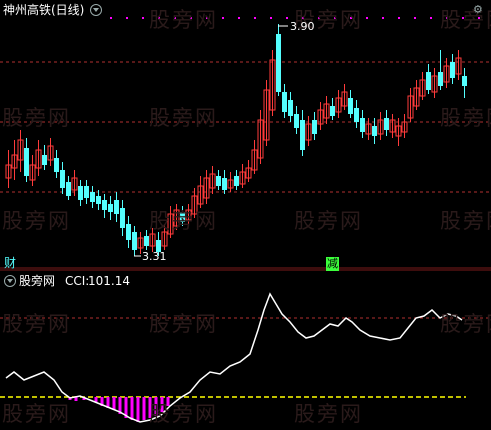 Image resolution: width=491 pixels, height=430 pixels. What do you see at coordinates (44, 10) in the screenshot?
I see `chart-title: 神州高铁(日线)` at bounding box center [44, 10].